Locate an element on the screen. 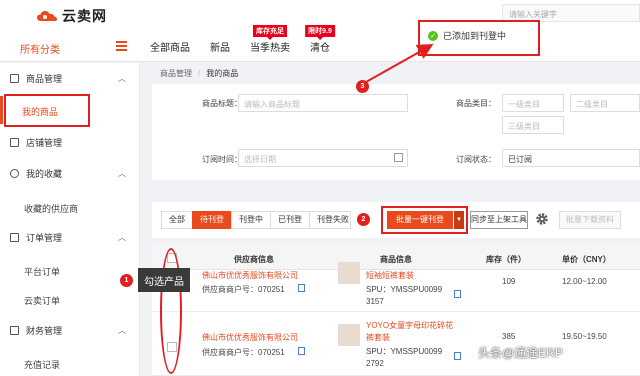 The height and width of the screenshot is (376, 640). spu-code-suffix: 3157 is located at coordinates (375, 301).